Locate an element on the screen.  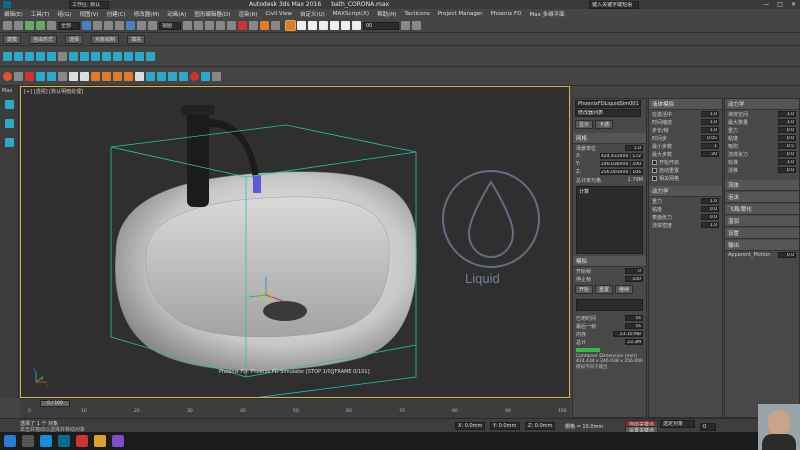
wet-icon is located at coordinates (117, 56).